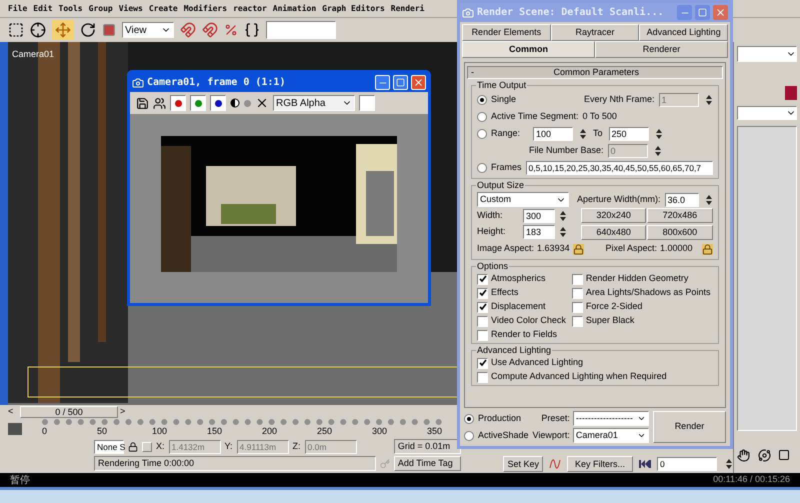 This screenshot has height=503, width=800. Describe the element at coordinates (235, 103) in the screenshot. I see `monochrome-icon` at that location.